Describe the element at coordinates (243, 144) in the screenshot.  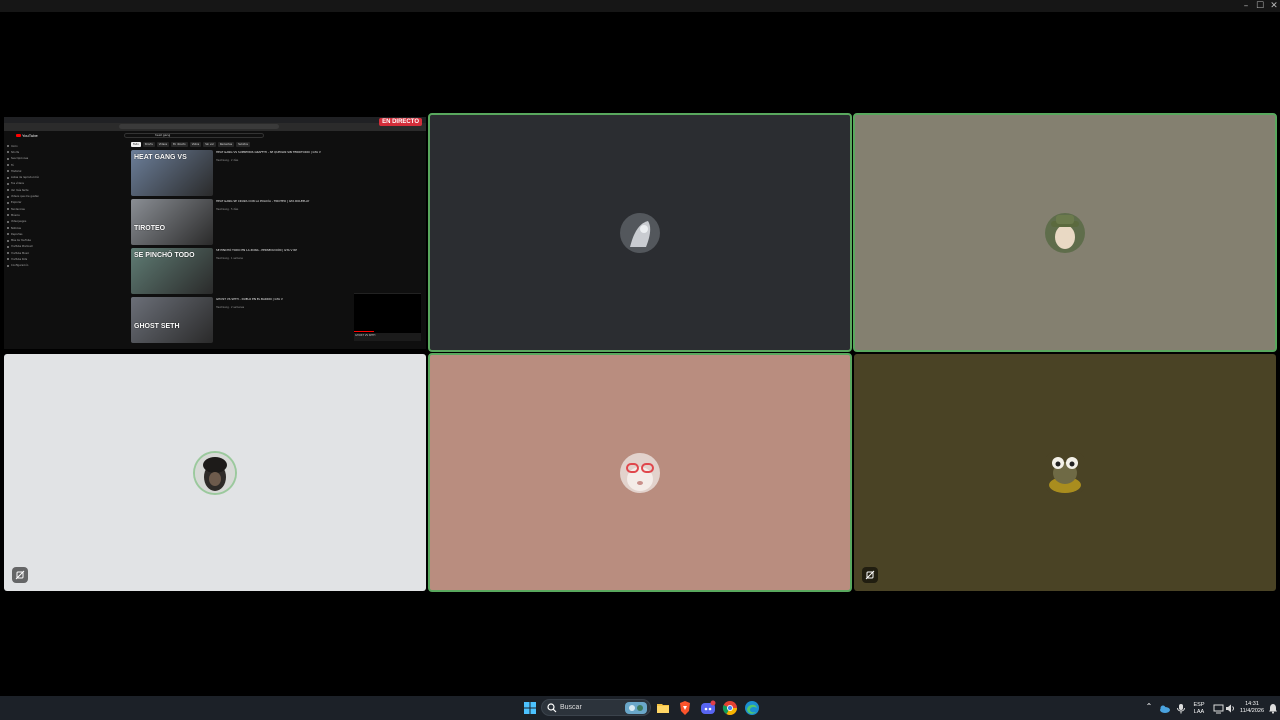
I see `youtube-filter-chip: Subidos` at that location.